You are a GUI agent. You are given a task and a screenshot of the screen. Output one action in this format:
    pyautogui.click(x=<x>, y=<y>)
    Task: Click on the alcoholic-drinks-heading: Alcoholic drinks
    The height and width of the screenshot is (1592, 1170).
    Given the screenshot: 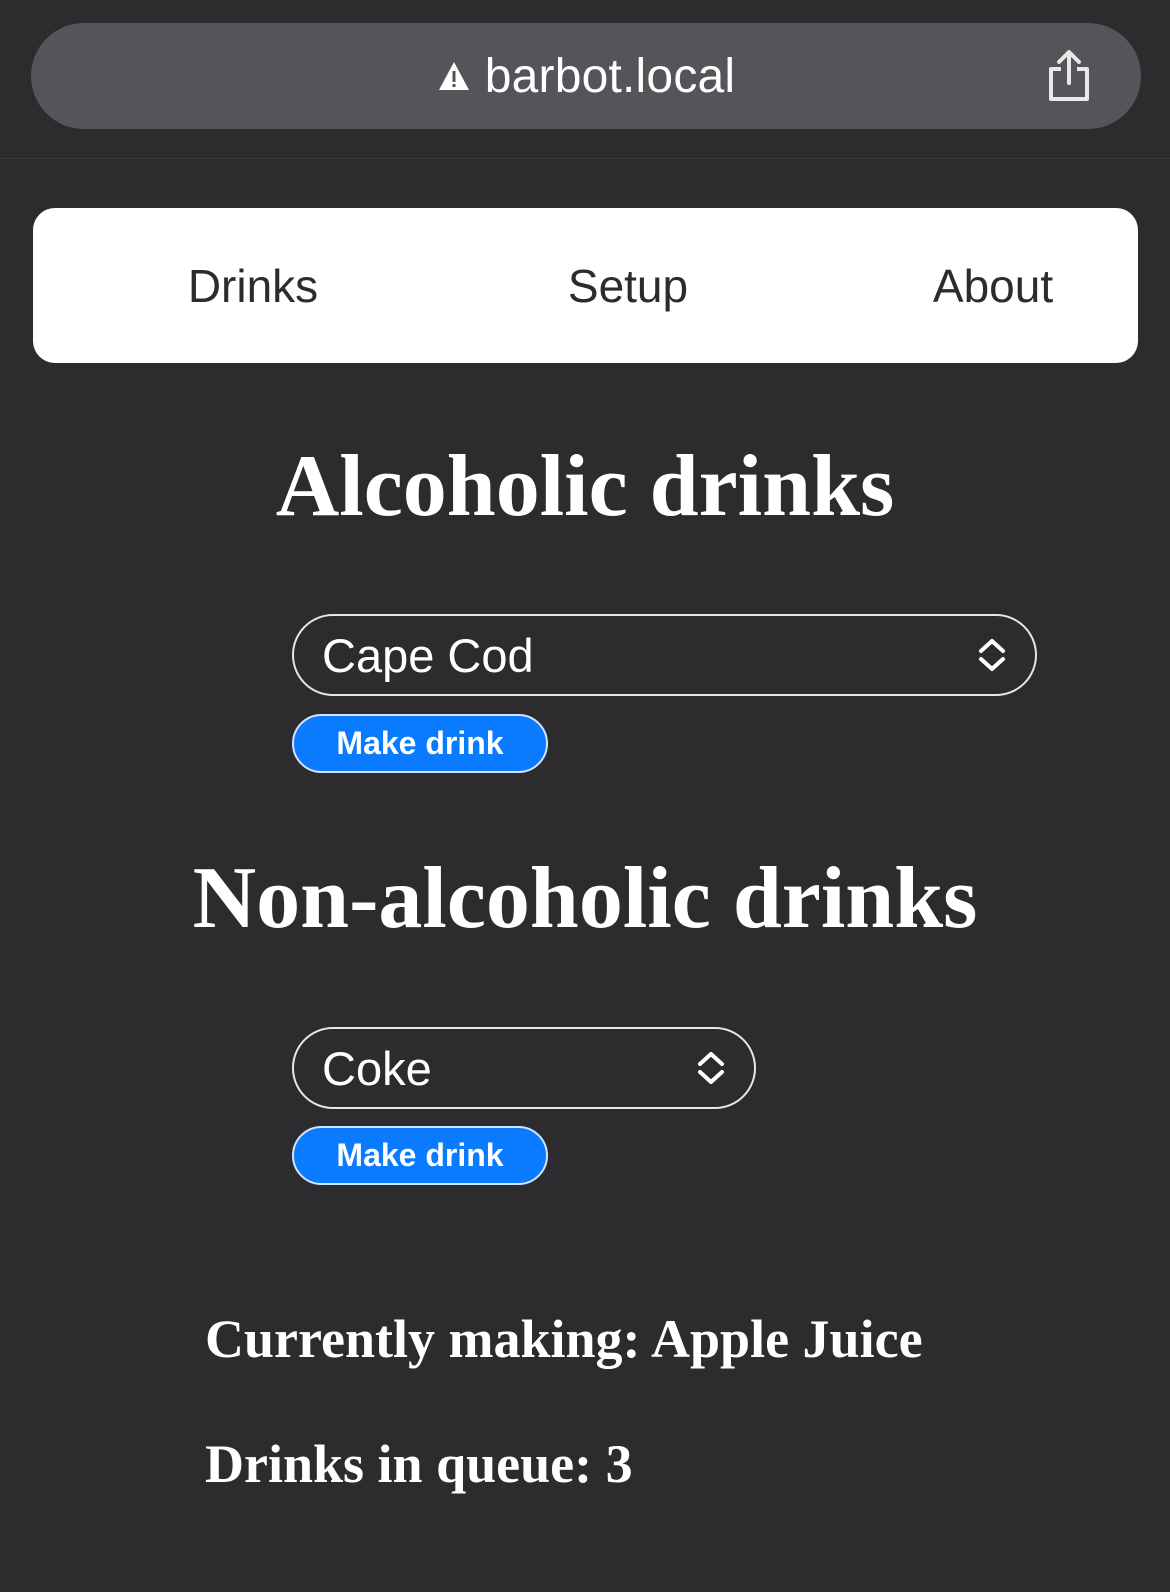 What is the action you would take?
    pyautogui.click(x=585, y=486)
    